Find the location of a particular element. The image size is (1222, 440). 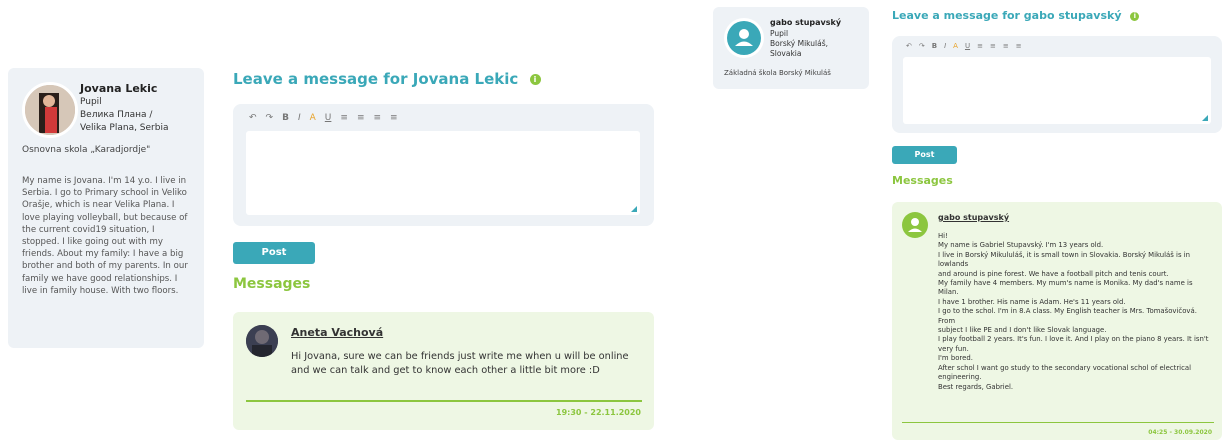

profile-location-line1: Borský Mikuláš, is located at coordinates (799, 43).